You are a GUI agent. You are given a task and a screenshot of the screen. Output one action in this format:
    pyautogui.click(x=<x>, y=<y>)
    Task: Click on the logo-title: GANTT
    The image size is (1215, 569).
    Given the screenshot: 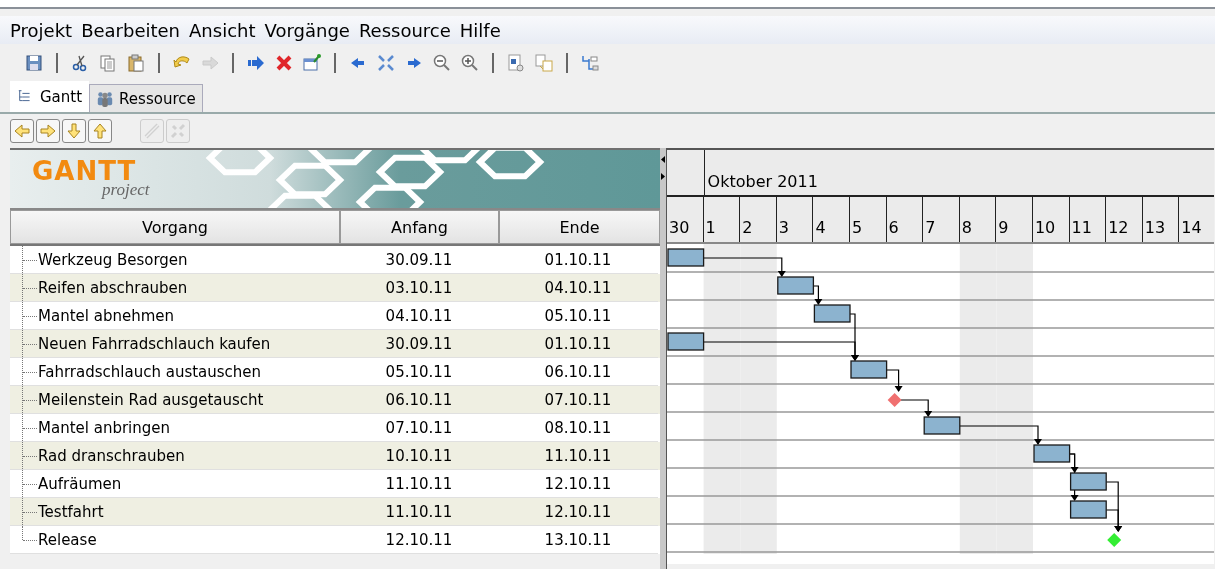 What is the action you would take?
    pyautogui.click(x=84, y=171)
    